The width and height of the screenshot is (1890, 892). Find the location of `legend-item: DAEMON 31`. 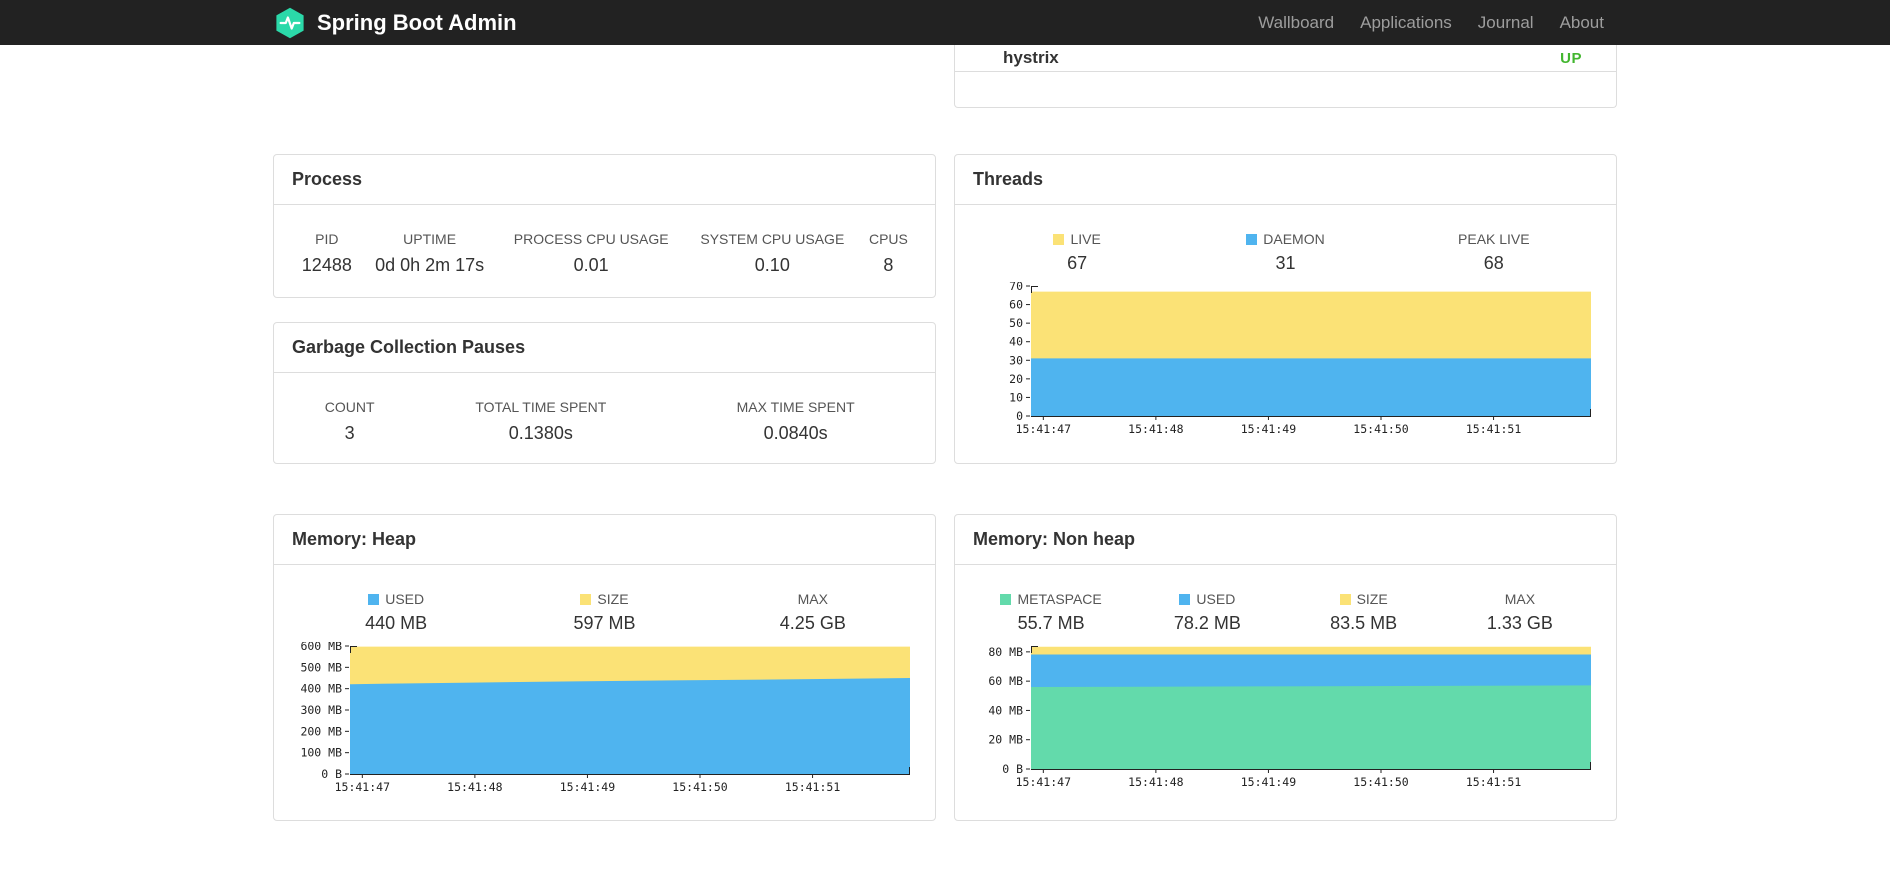

legend-item: DAEMON 31 is located at coordinates (1285, 252).